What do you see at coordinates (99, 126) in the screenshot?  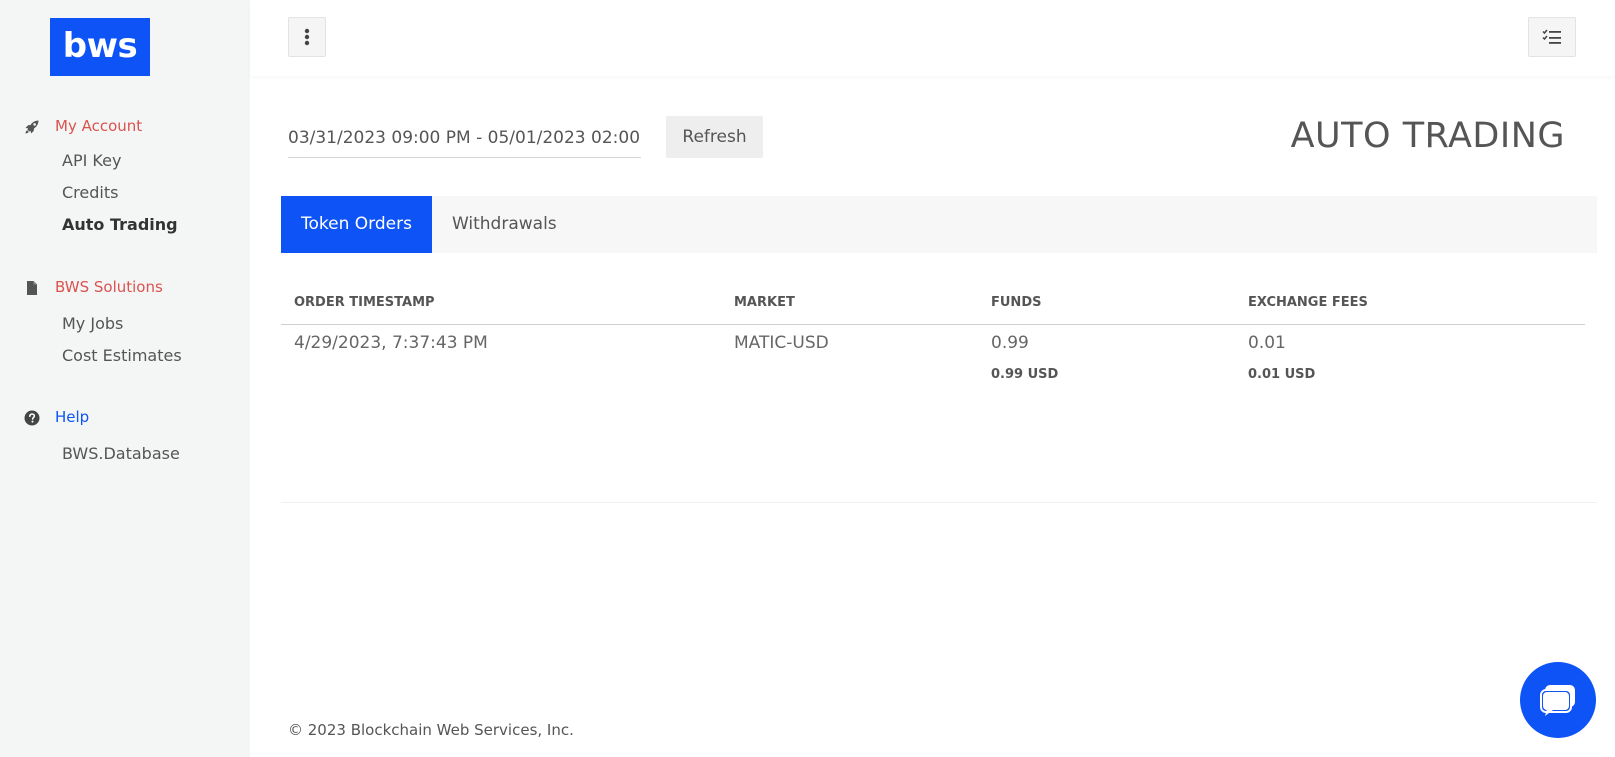 I see `sidebar-section-title-my-account: My Account` at bounding box center [99, 126].